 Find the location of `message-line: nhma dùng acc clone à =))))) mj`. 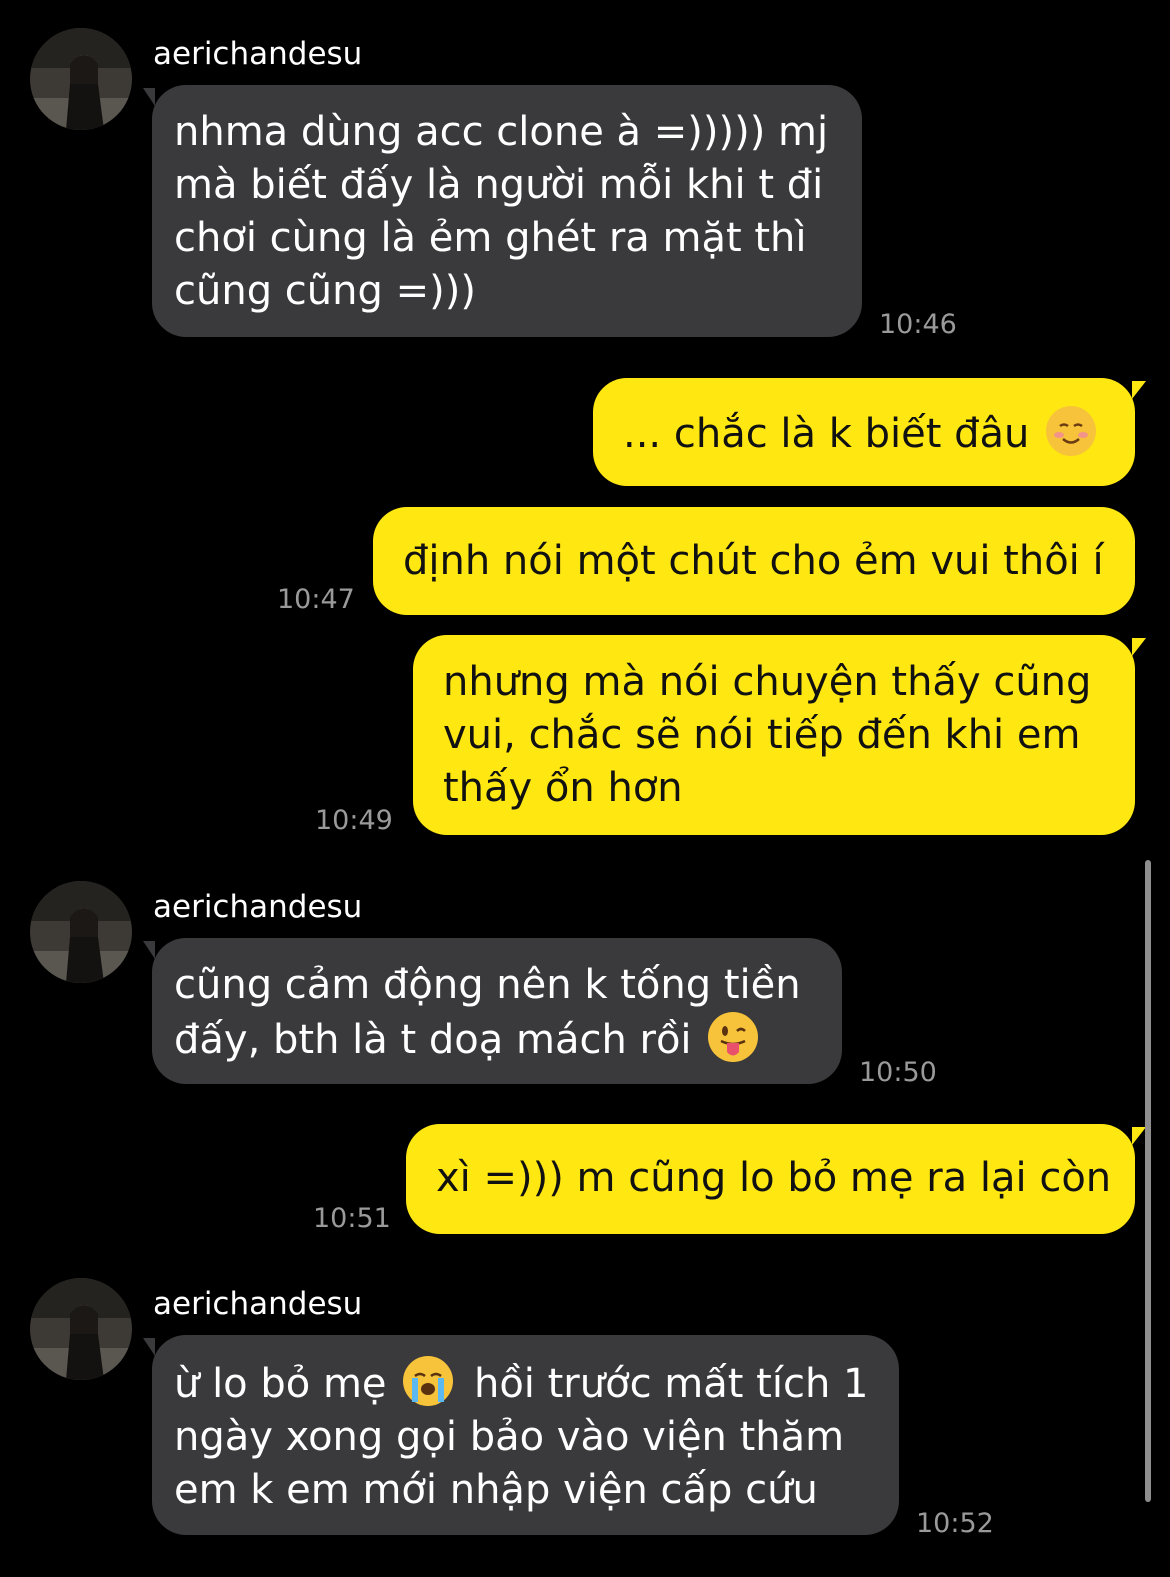

message-line: nhma dùng acc clone à =))))) mj is located at coordinates (501, 132).